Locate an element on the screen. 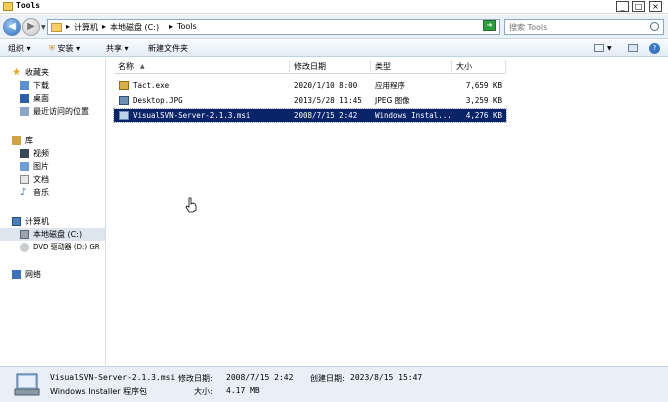  view-dropdown-icon: ▼ is located at coordinates (609, 48).